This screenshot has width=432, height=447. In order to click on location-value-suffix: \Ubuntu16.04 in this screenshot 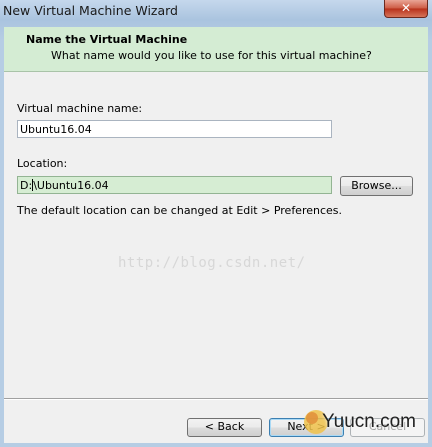, I will do `click(71, 185)`.